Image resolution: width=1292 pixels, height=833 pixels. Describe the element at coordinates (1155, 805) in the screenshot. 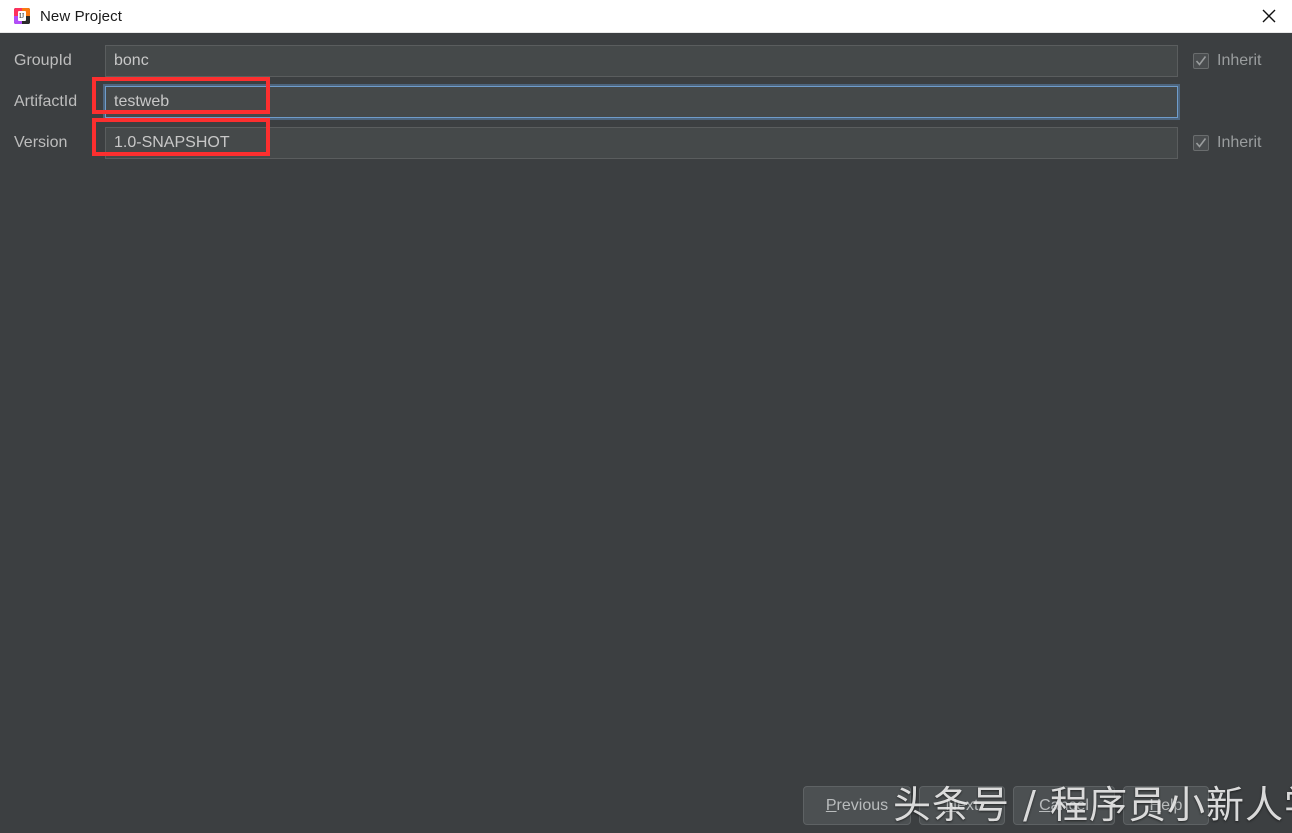

I see `help-button-mnemonic: H` at that location.